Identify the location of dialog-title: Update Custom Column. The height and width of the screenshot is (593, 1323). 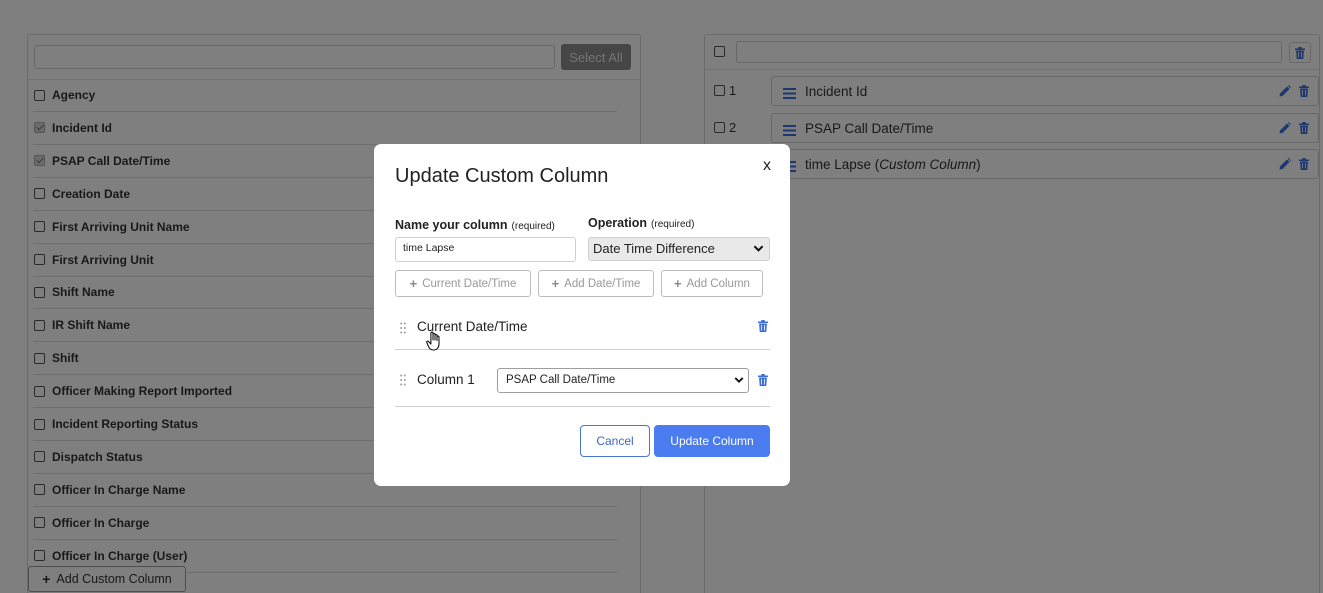
(502, 176).